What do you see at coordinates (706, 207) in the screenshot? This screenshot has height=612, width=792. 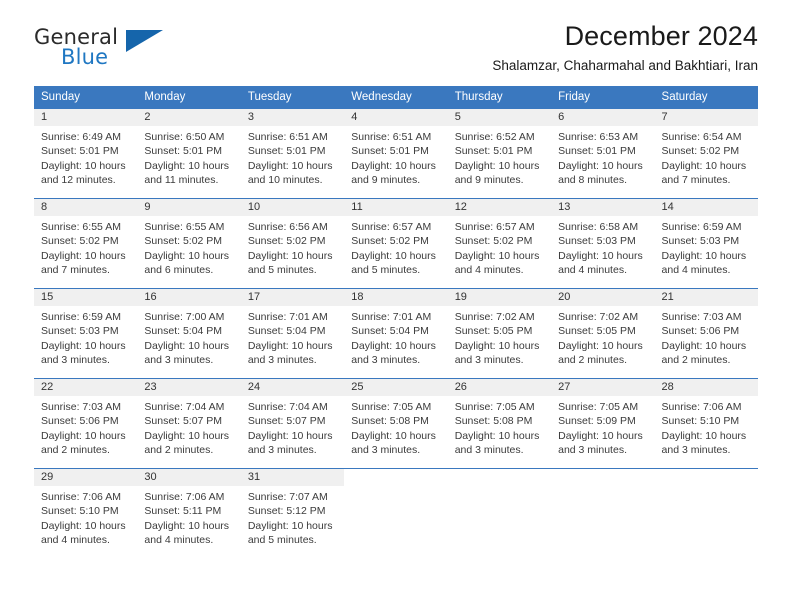 I see `day-number: 14` at bounding box center [706, 207].